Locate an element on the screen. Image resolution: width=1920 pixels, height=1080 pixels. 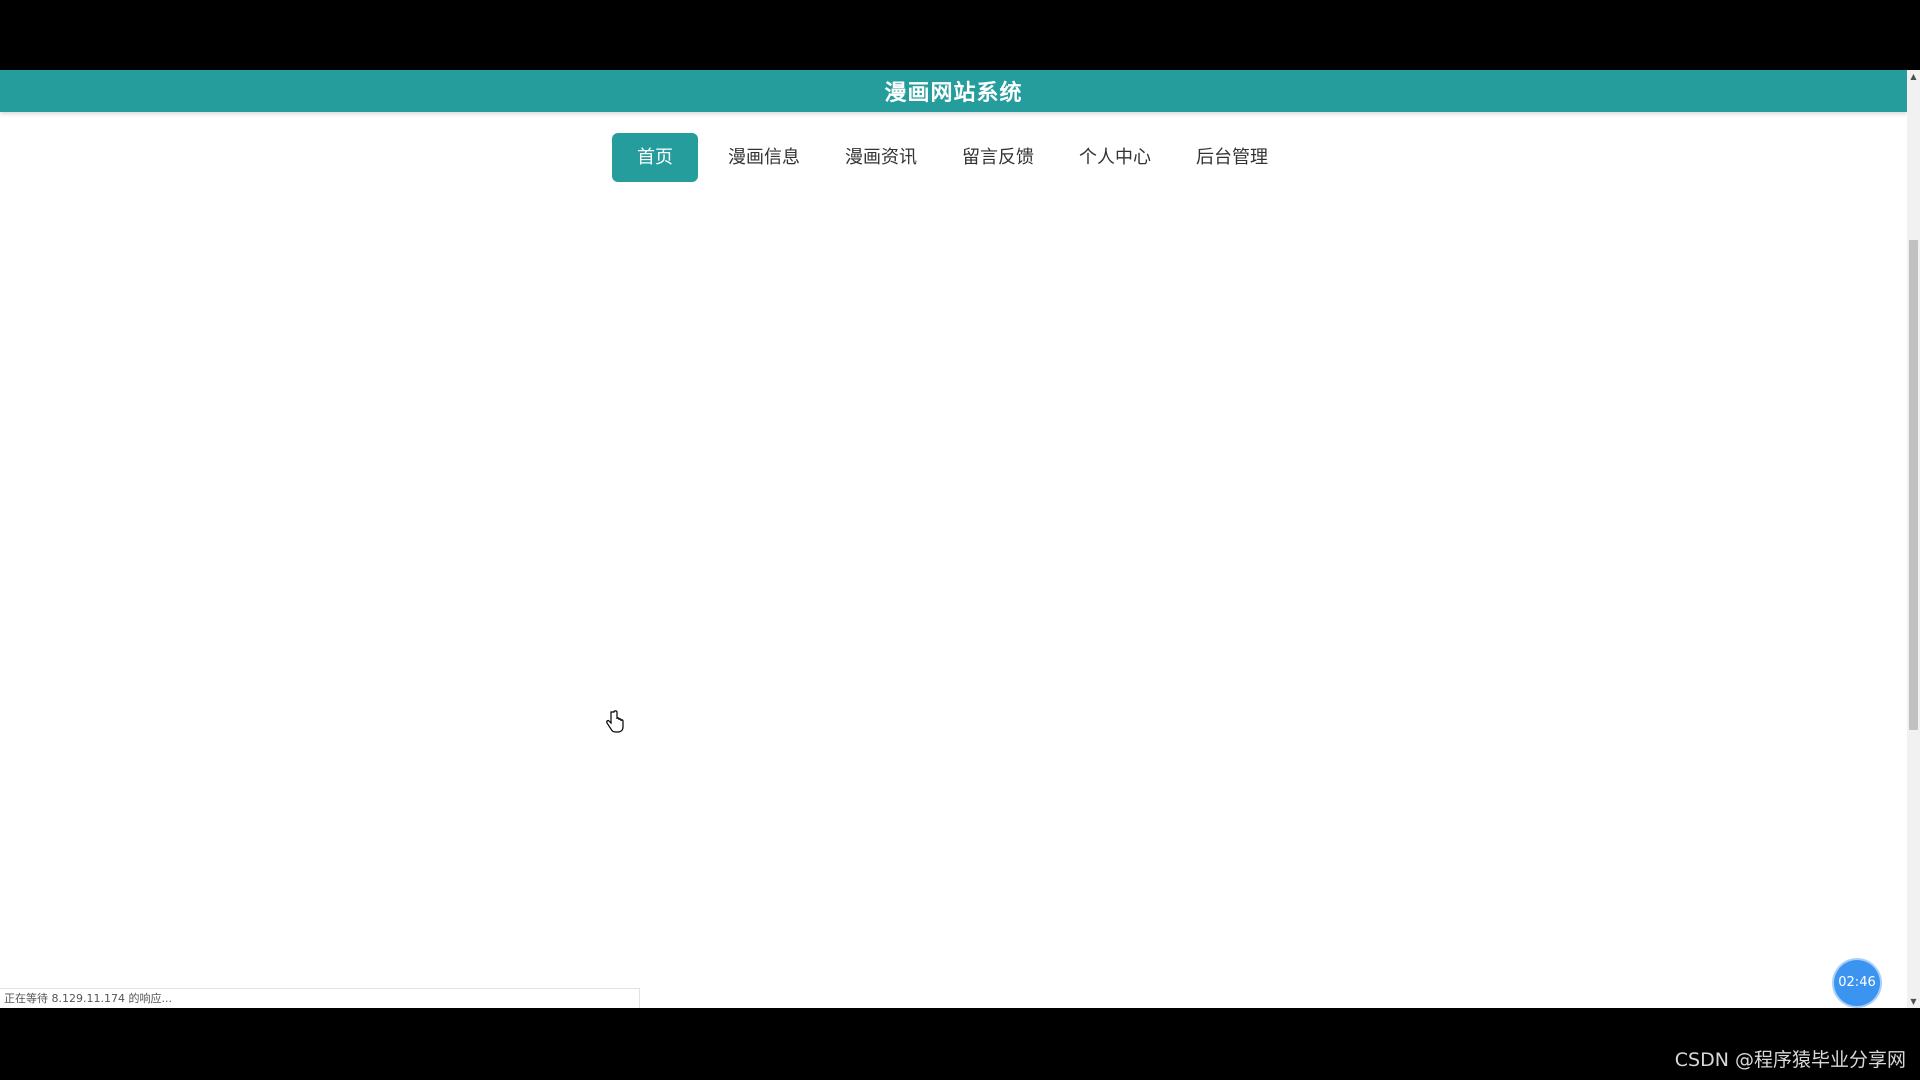
main-nav: 首页 漫画信息 漫画资讯 留言反馈 个人中心 后台管理 is located at coordinates (954, 157).